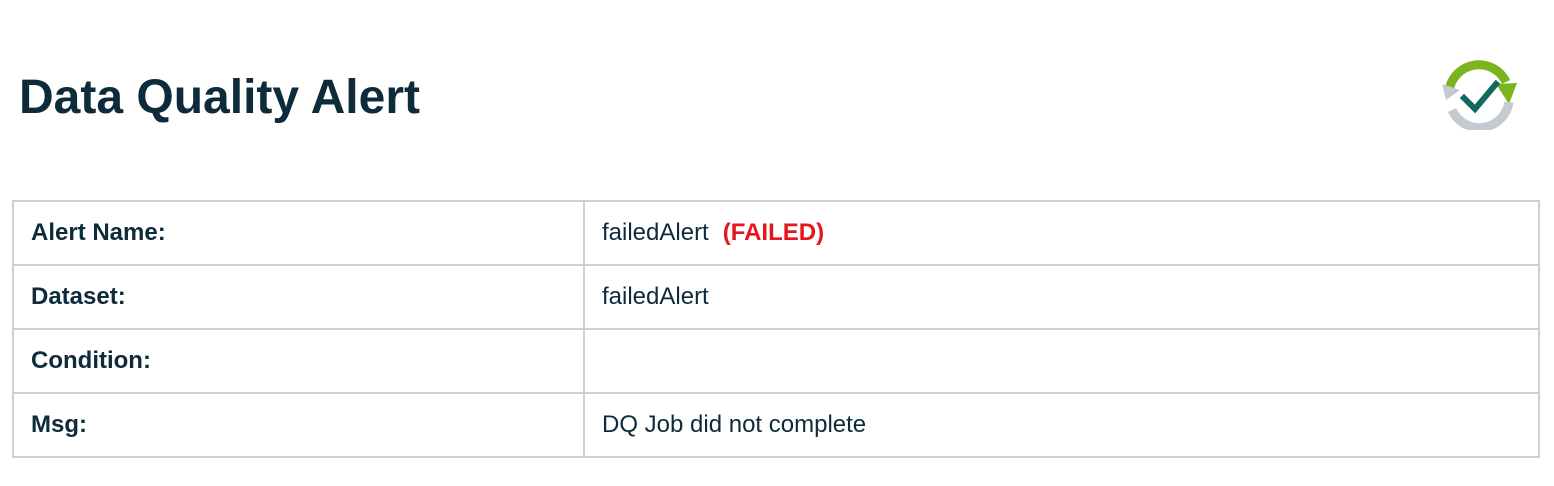 Image resolution: width=1554 pixels, height=486 pixels. Describe the element at coordinates (298, 297) in the screenshot. I see `row-label-dataset: Dataset:` at that location.